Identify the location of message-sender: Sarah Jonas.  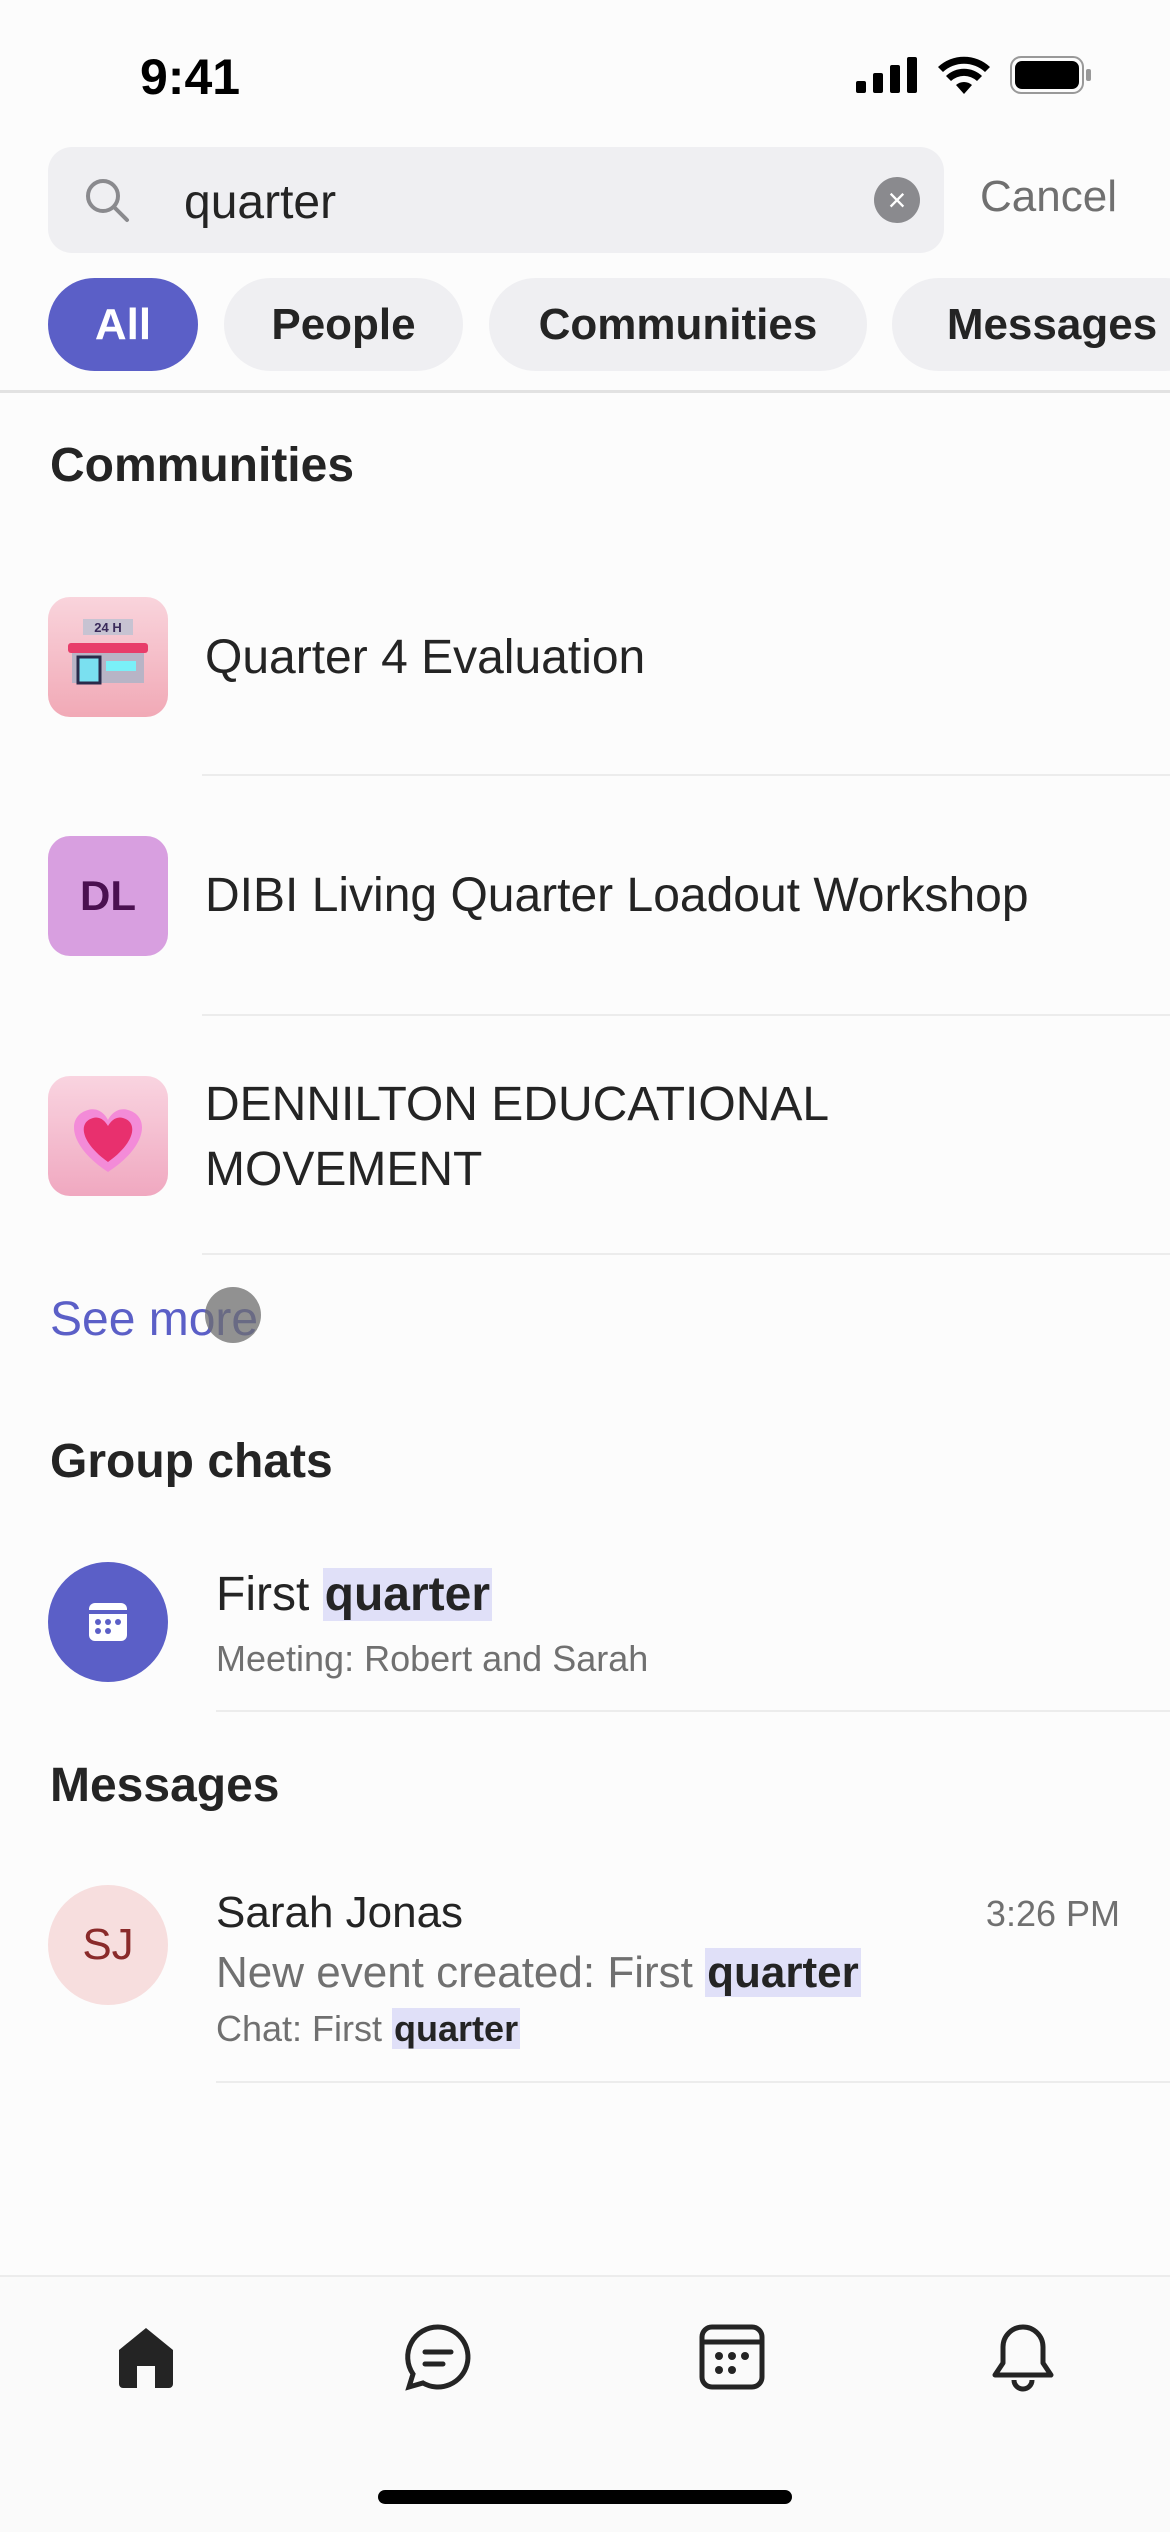
(340, 1912).